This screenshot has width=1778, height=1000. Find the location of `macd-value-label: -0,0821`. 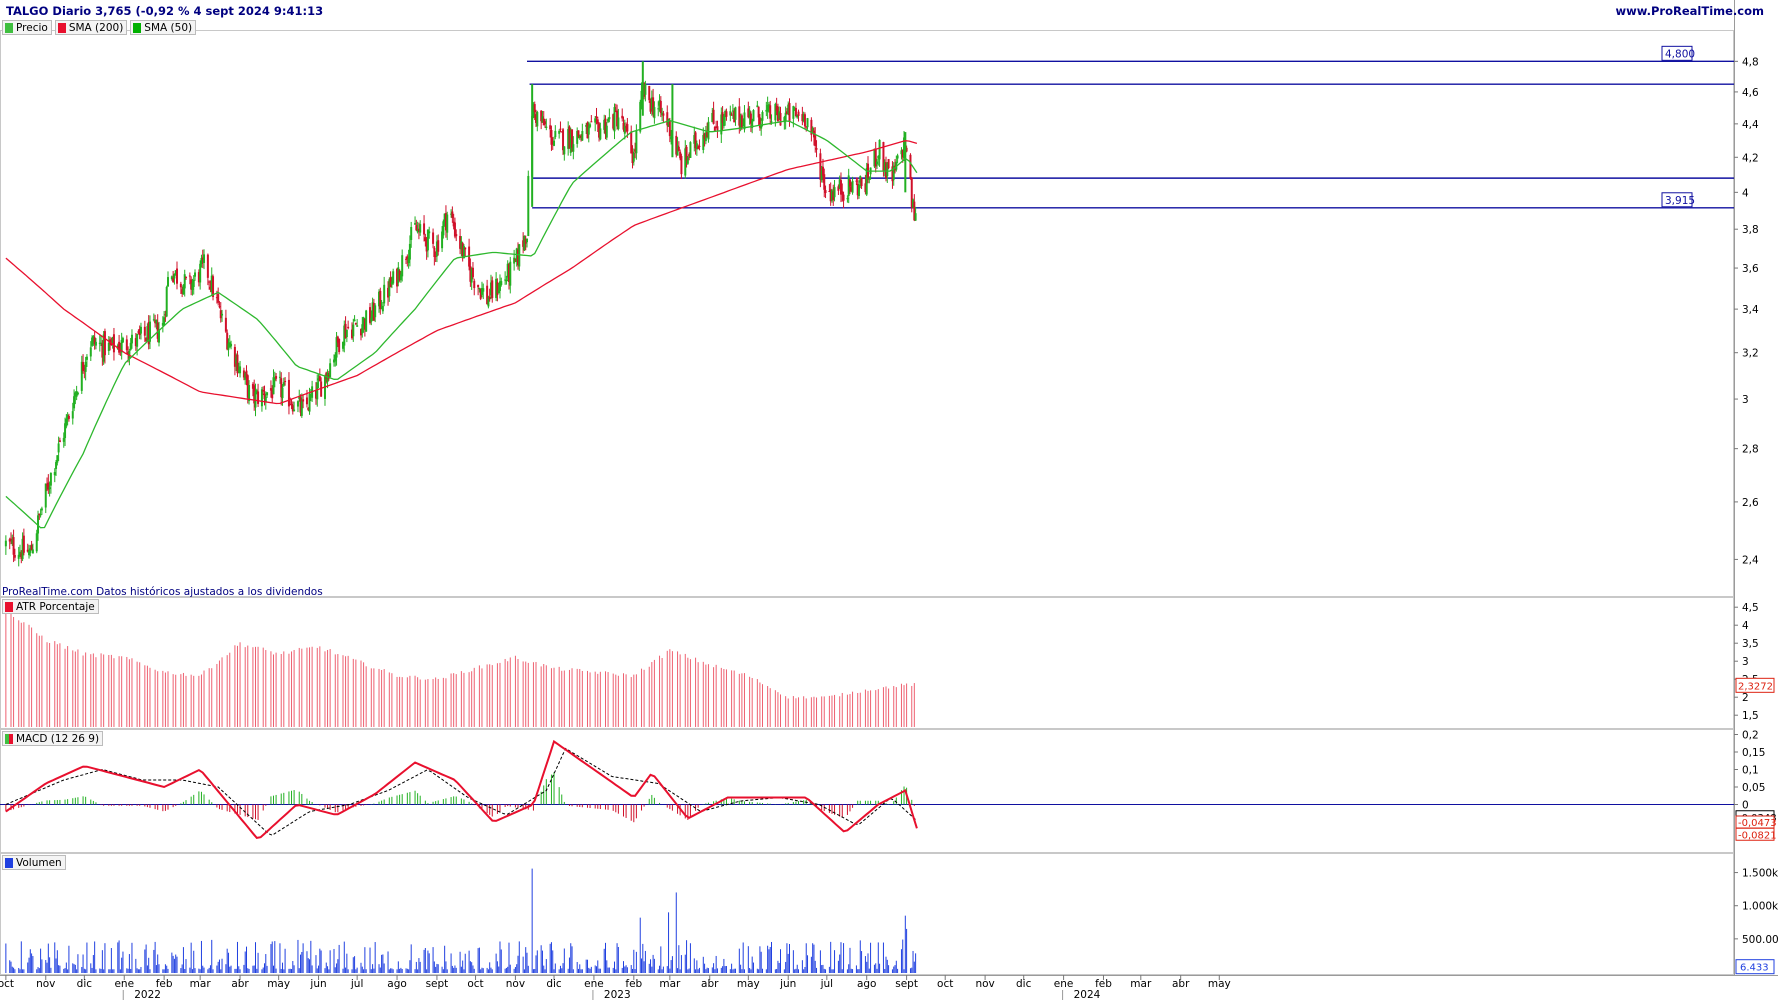

macd-value-label: -0,0821 is located at coordinates (1757, 835).